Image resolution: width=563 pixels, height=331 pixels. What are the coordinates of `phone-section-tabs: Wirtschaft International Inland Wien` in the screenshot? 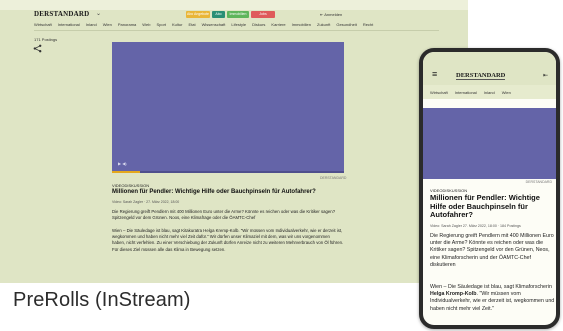 It's located at (489, 92).